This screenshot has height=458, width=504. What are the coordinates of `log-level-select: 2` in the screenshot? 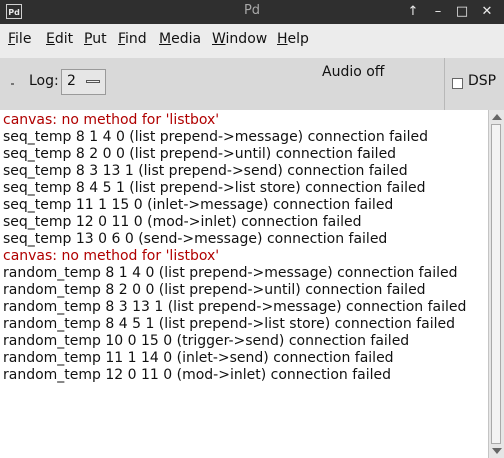 It's located at (83, 82).